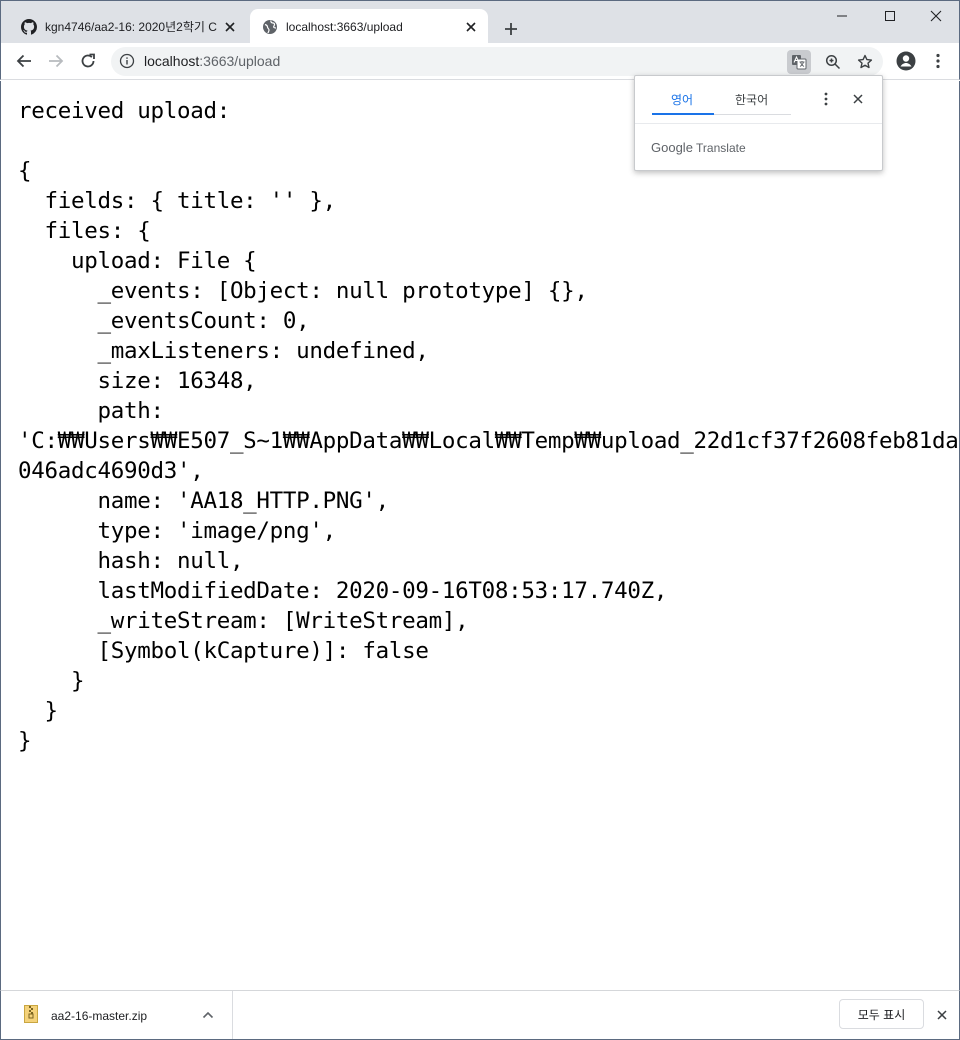  I want to click on translate-bubble: 영어 한국어 Google Translate, so click(758, 123).